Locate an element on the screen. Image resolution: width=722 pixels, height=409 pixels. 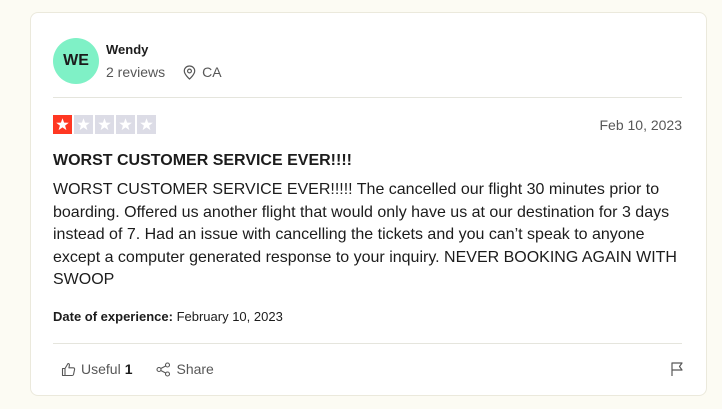
reviewer-header: WE Wendy 2 reviews CA is located at coordinates (137, 61).